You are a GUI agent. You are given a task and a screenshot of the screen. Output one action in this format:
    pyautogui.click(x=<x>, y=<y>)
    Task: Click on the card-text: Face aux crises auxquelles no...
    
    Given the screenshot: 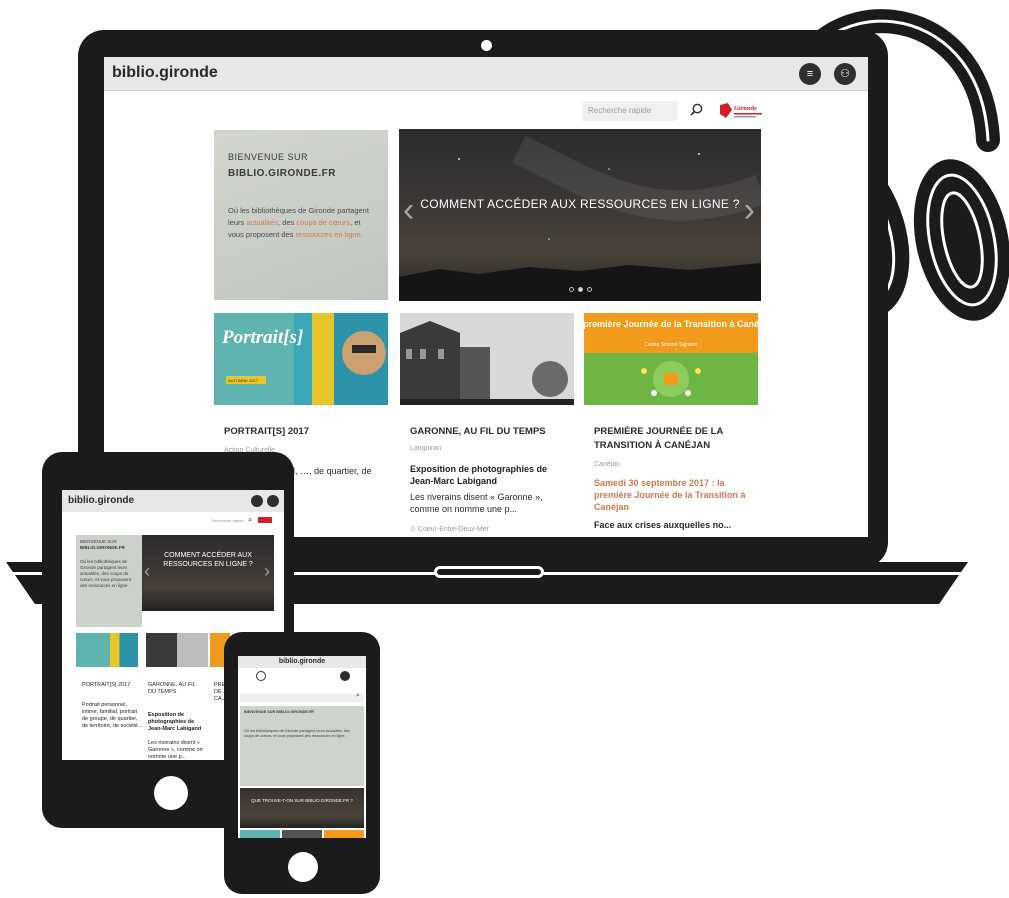 What is the action you would take?
    pyautogui.click(x=663, y=525)
    